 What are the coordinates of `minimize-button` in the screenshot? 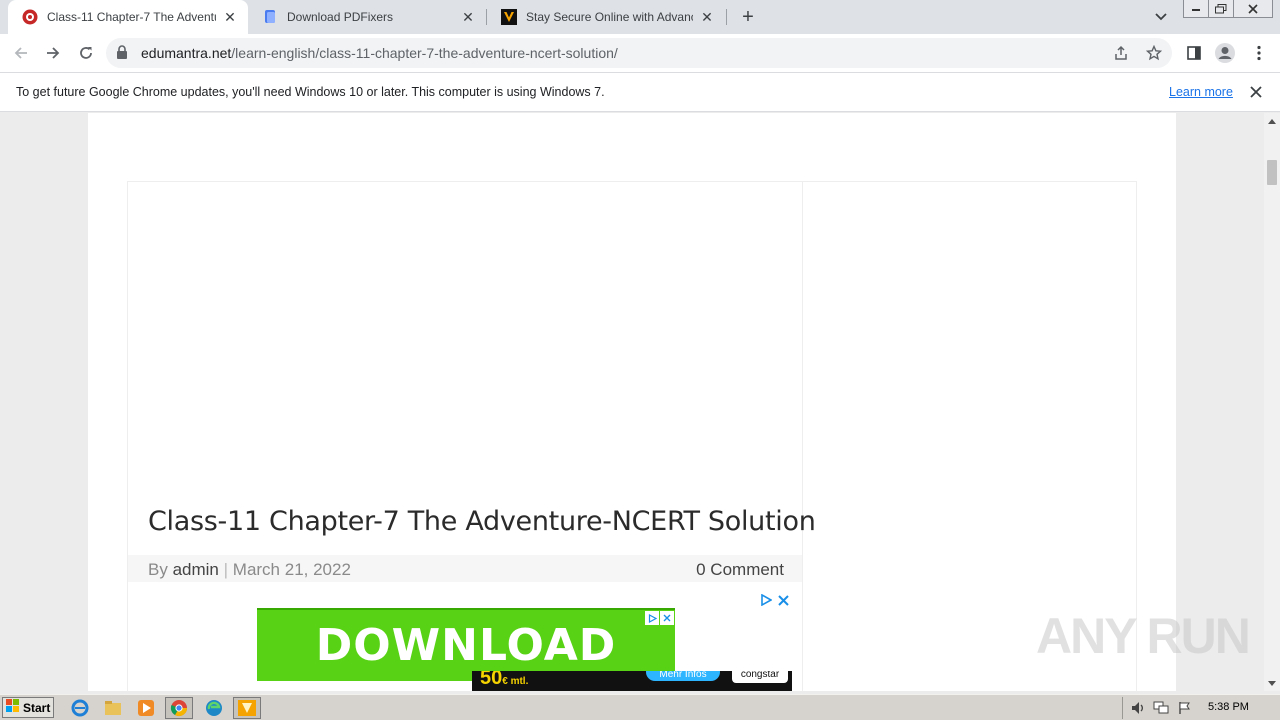 It's located at (1196, 9).